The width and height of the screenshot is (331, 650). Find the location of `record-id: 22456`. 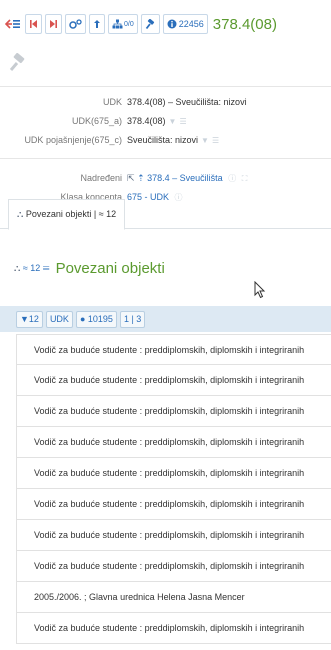

record-id: 22456 is located at coordinates (191, 24).